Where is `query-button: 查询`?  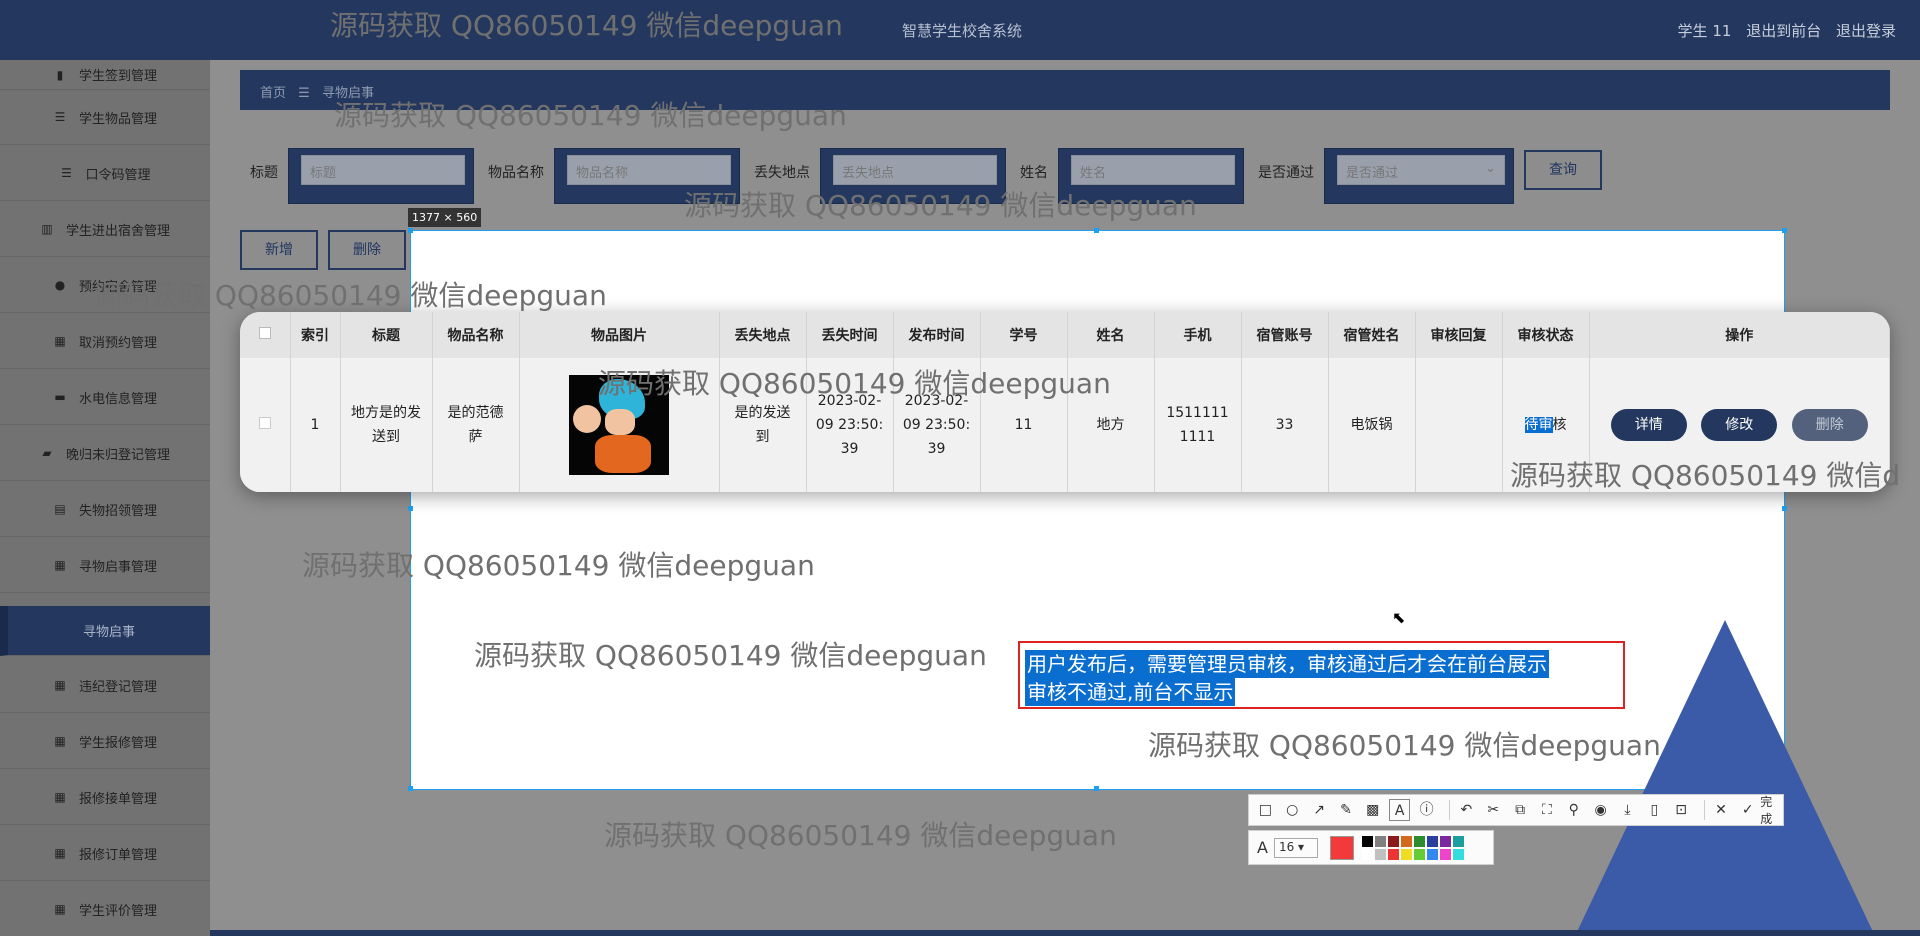
query-button: 查询 is located at coordinates (1563, 170).